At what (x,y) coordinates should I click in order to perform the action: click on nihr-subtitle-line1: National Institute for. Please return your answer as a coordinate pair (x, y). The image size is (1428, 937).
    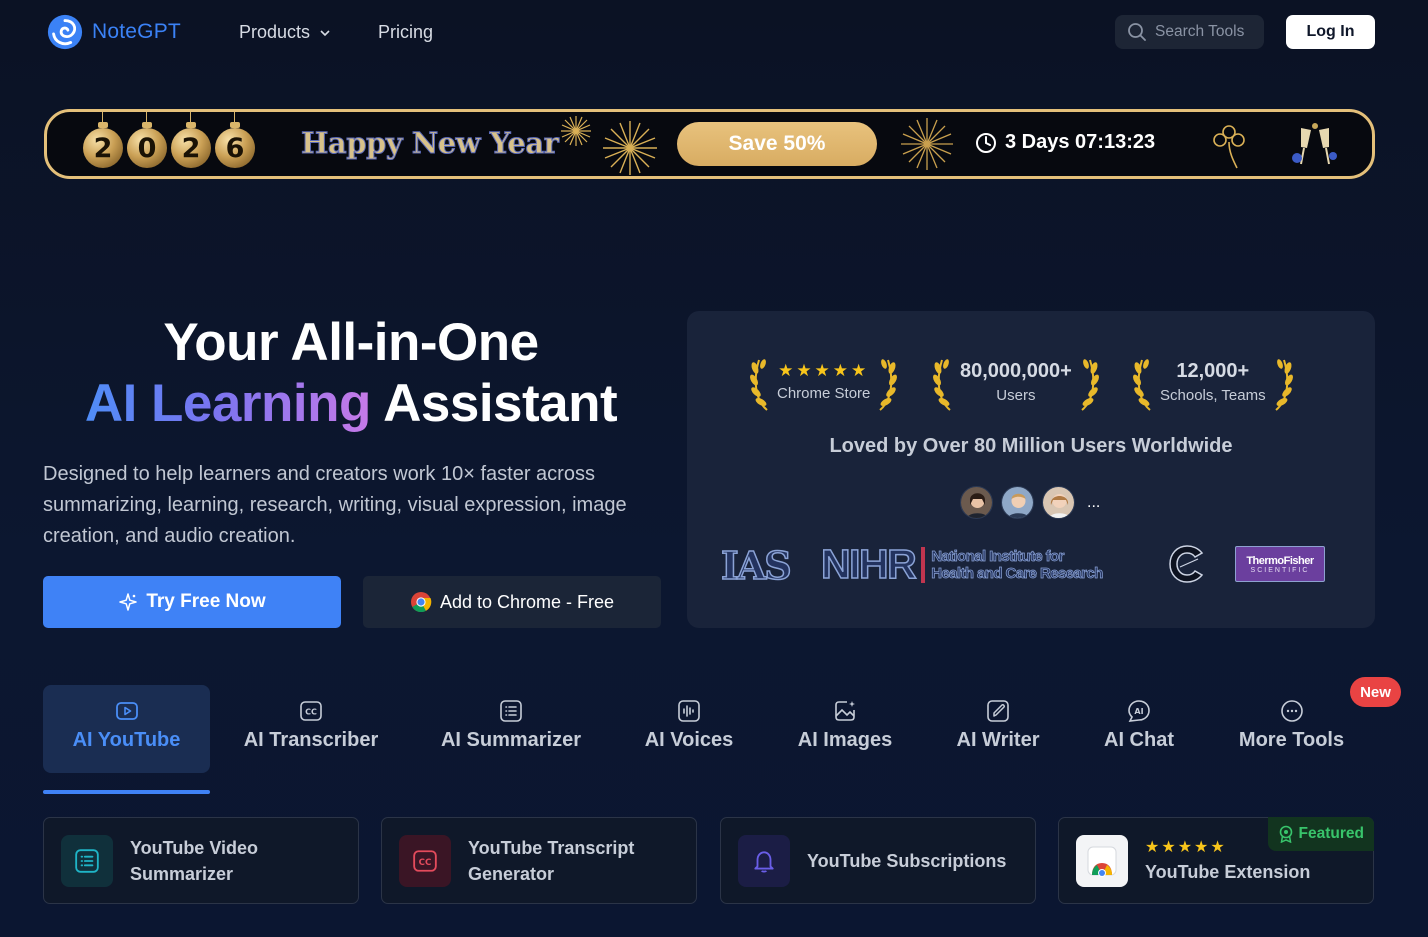
    Looking at the image, I should click on (998, 556).